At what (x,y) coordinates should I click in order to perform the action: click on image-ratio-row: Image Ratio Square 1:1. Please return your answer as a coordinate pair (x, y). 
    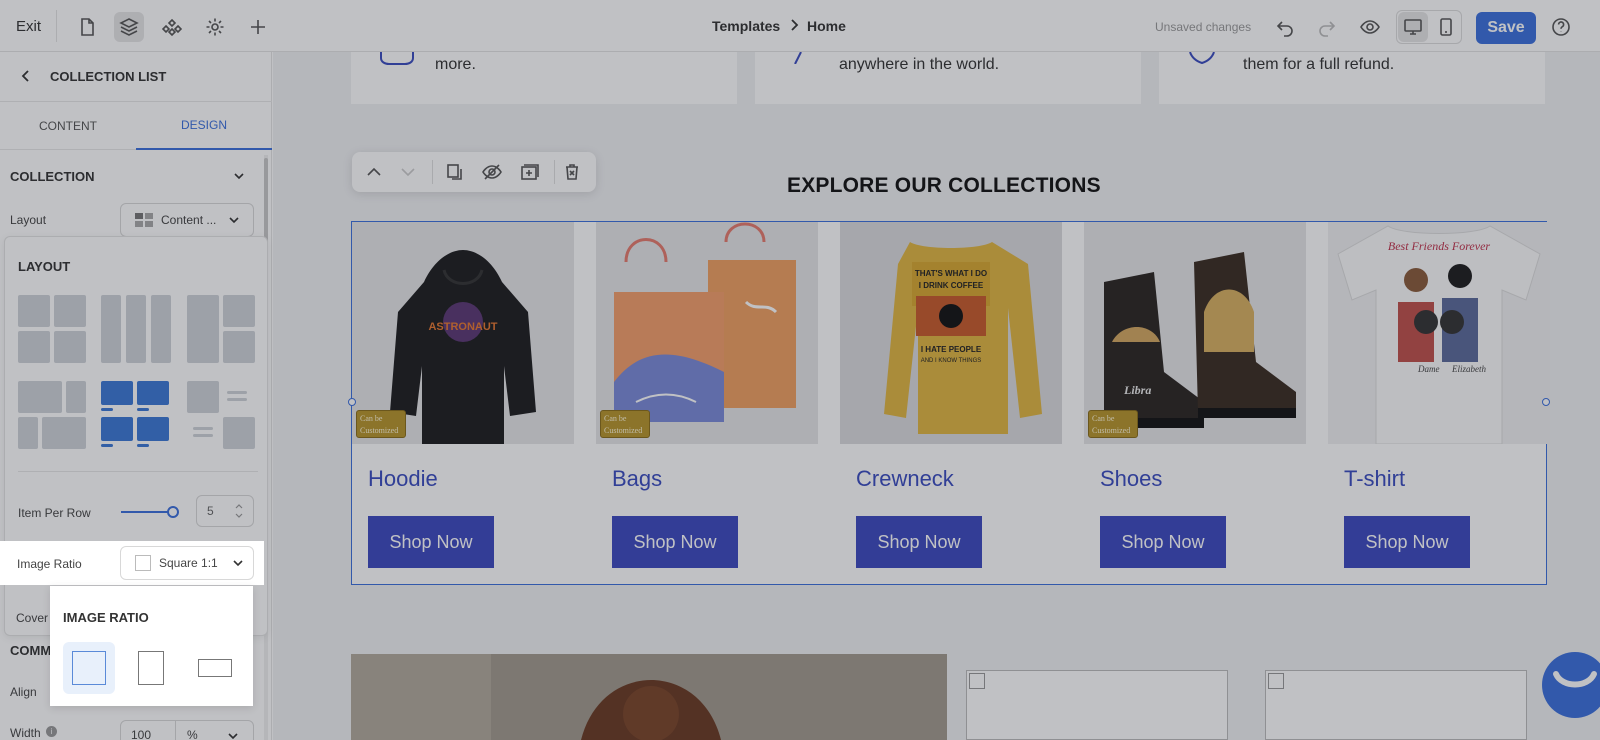
    Looking at the image, I should click on (132, 563).